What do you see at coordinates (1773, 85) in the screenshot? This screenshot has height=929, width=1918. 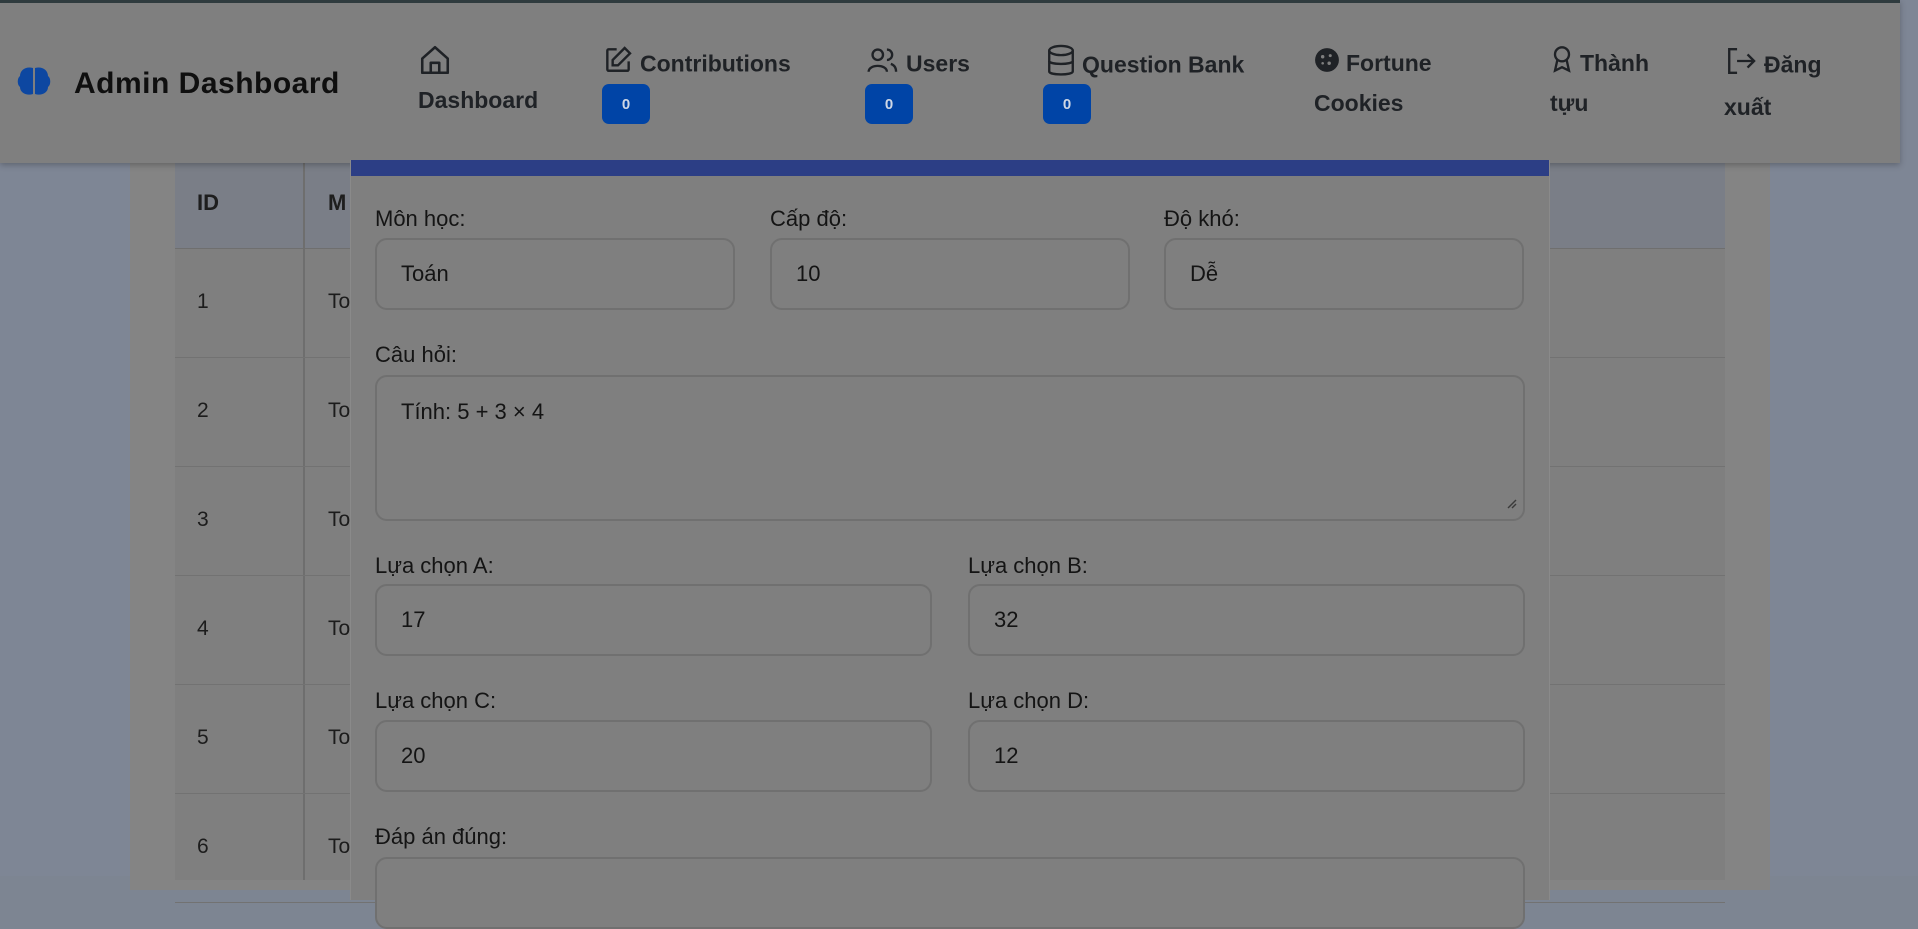 I see `nav-logout: Đăng xuất` at bounding box center [1773, 85].